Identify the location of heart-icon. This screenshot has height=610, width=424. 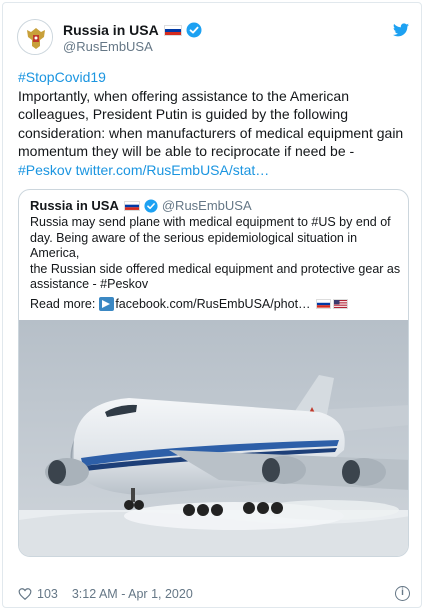
(25, 594).